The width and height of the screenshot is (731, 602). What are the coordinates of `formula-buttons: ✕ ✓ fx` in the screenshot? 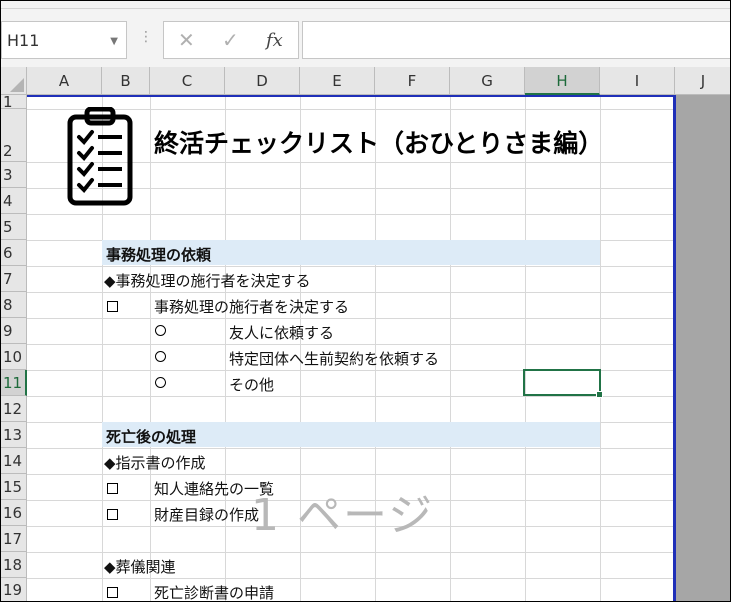 It's located at (231, 40).